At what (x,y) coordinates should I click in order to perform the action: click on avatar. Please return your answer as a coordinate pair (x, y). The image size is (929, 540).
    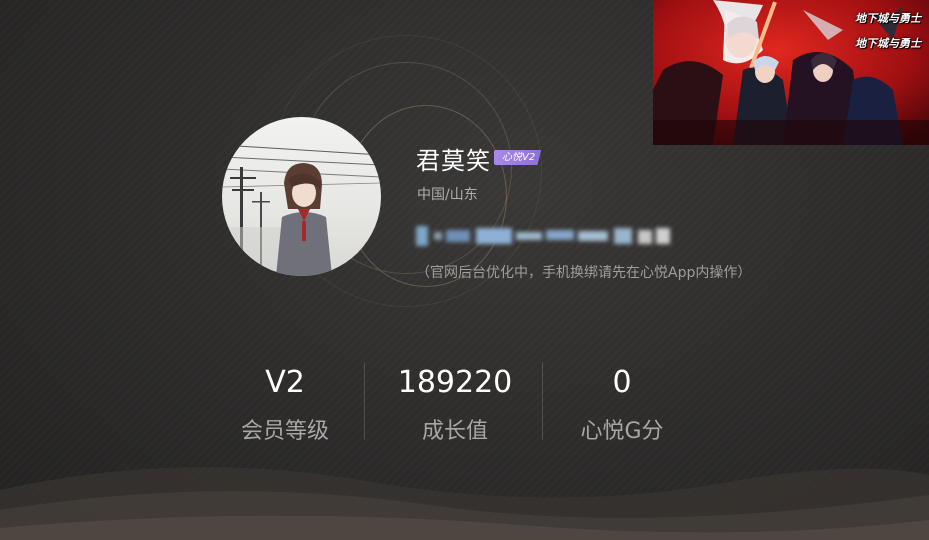
    Looking at the image, I should click on (301, 196).